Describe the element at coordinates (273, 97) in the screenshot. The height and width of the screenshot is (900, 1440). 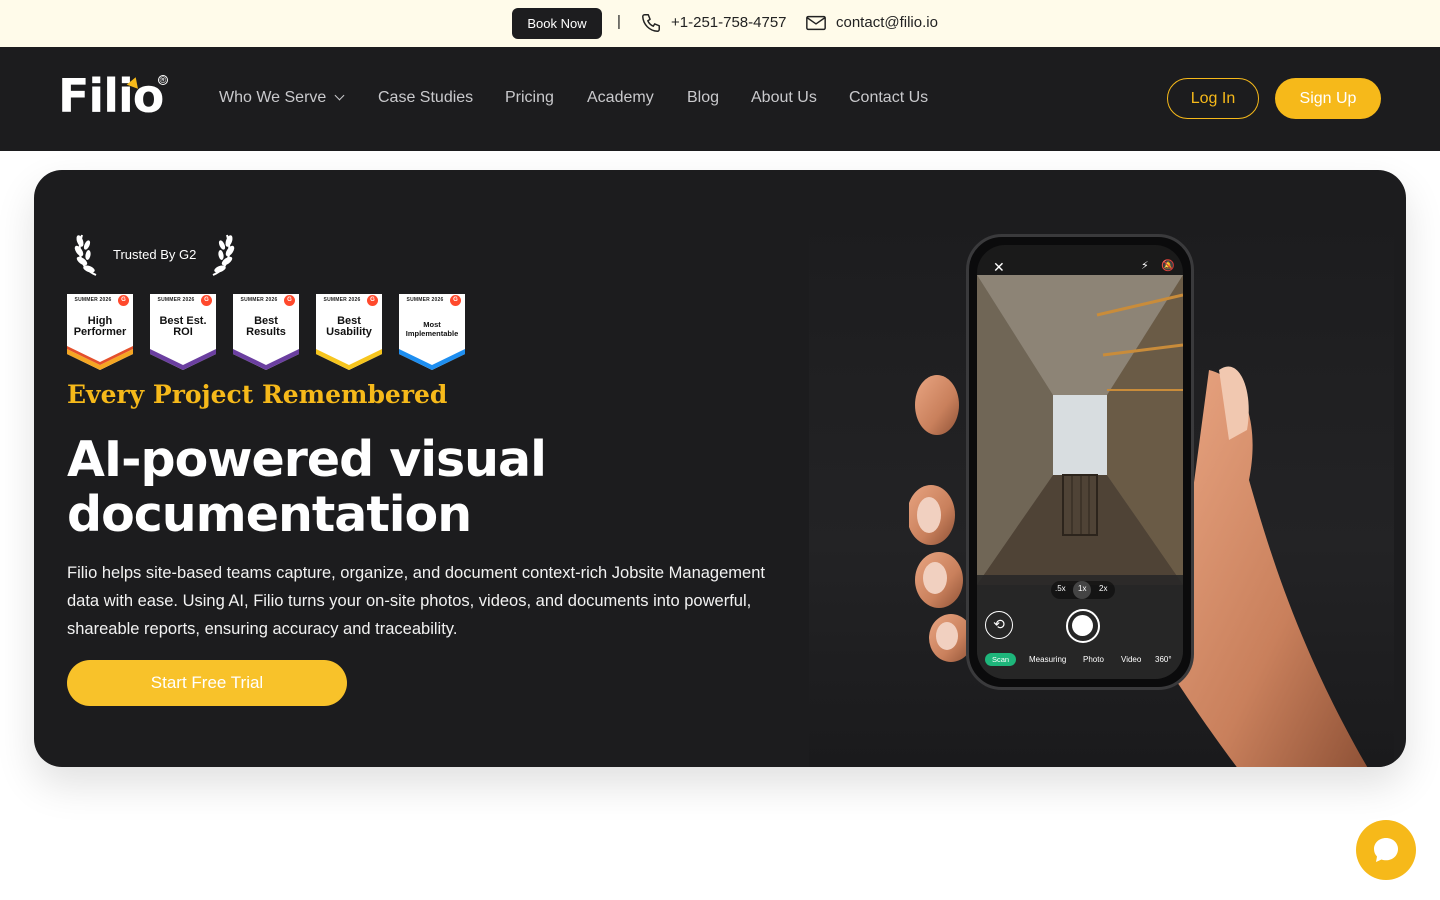
I see `nav-who-we-serve-label: Who We Serve` at that location.